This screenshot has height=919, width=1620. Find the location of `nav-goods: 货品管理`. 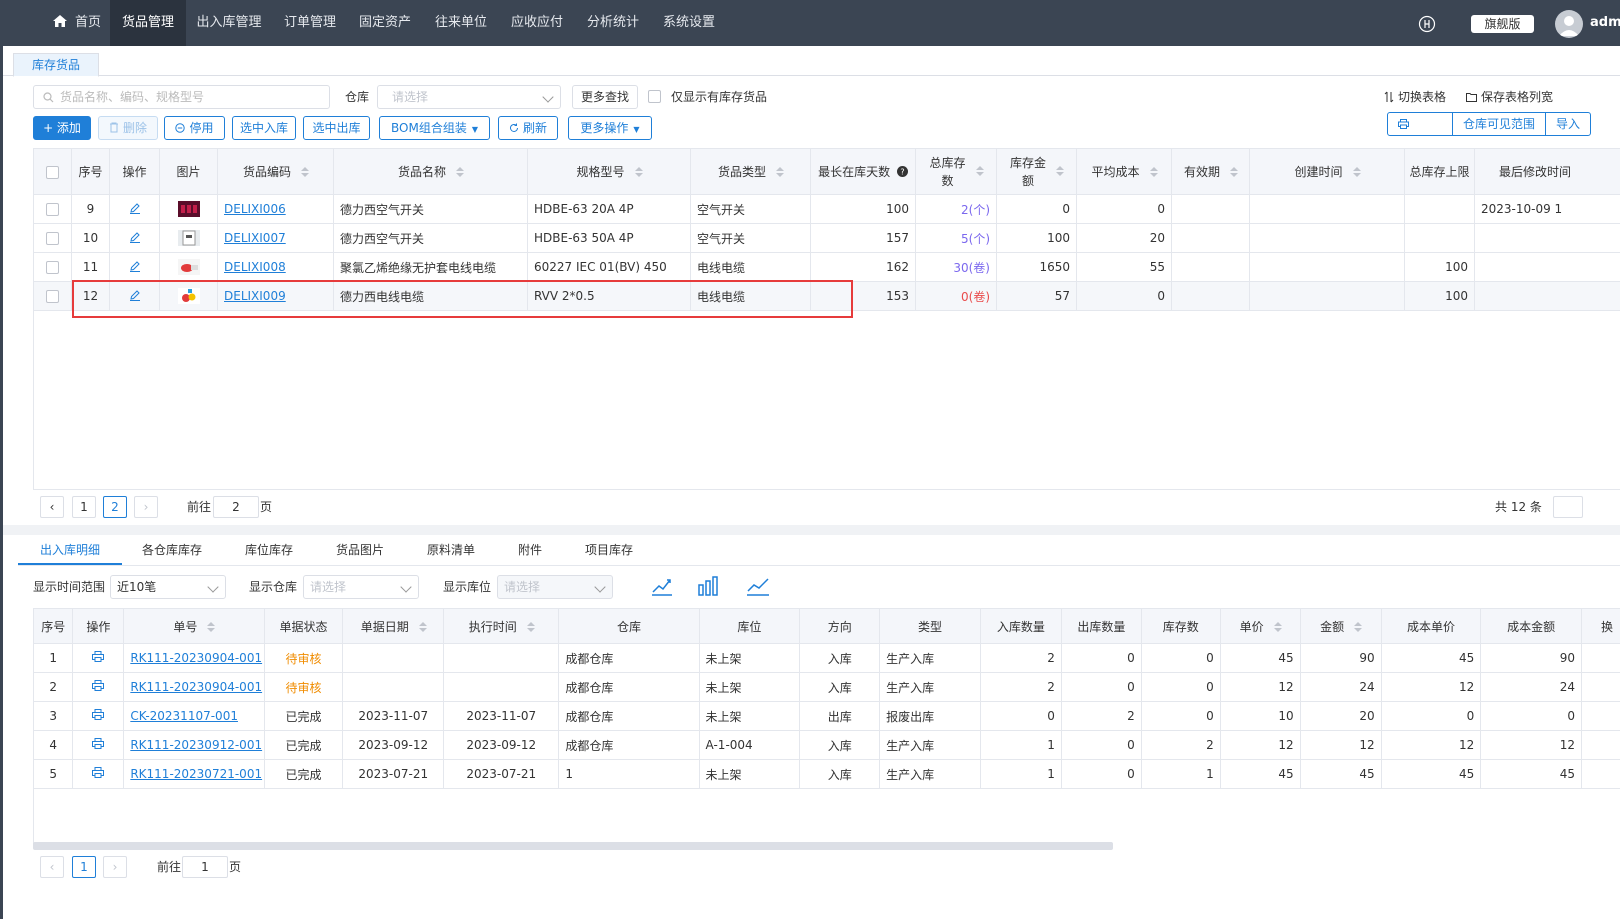

nav-goods: 货品管理 is located at coordinates (148, 23).